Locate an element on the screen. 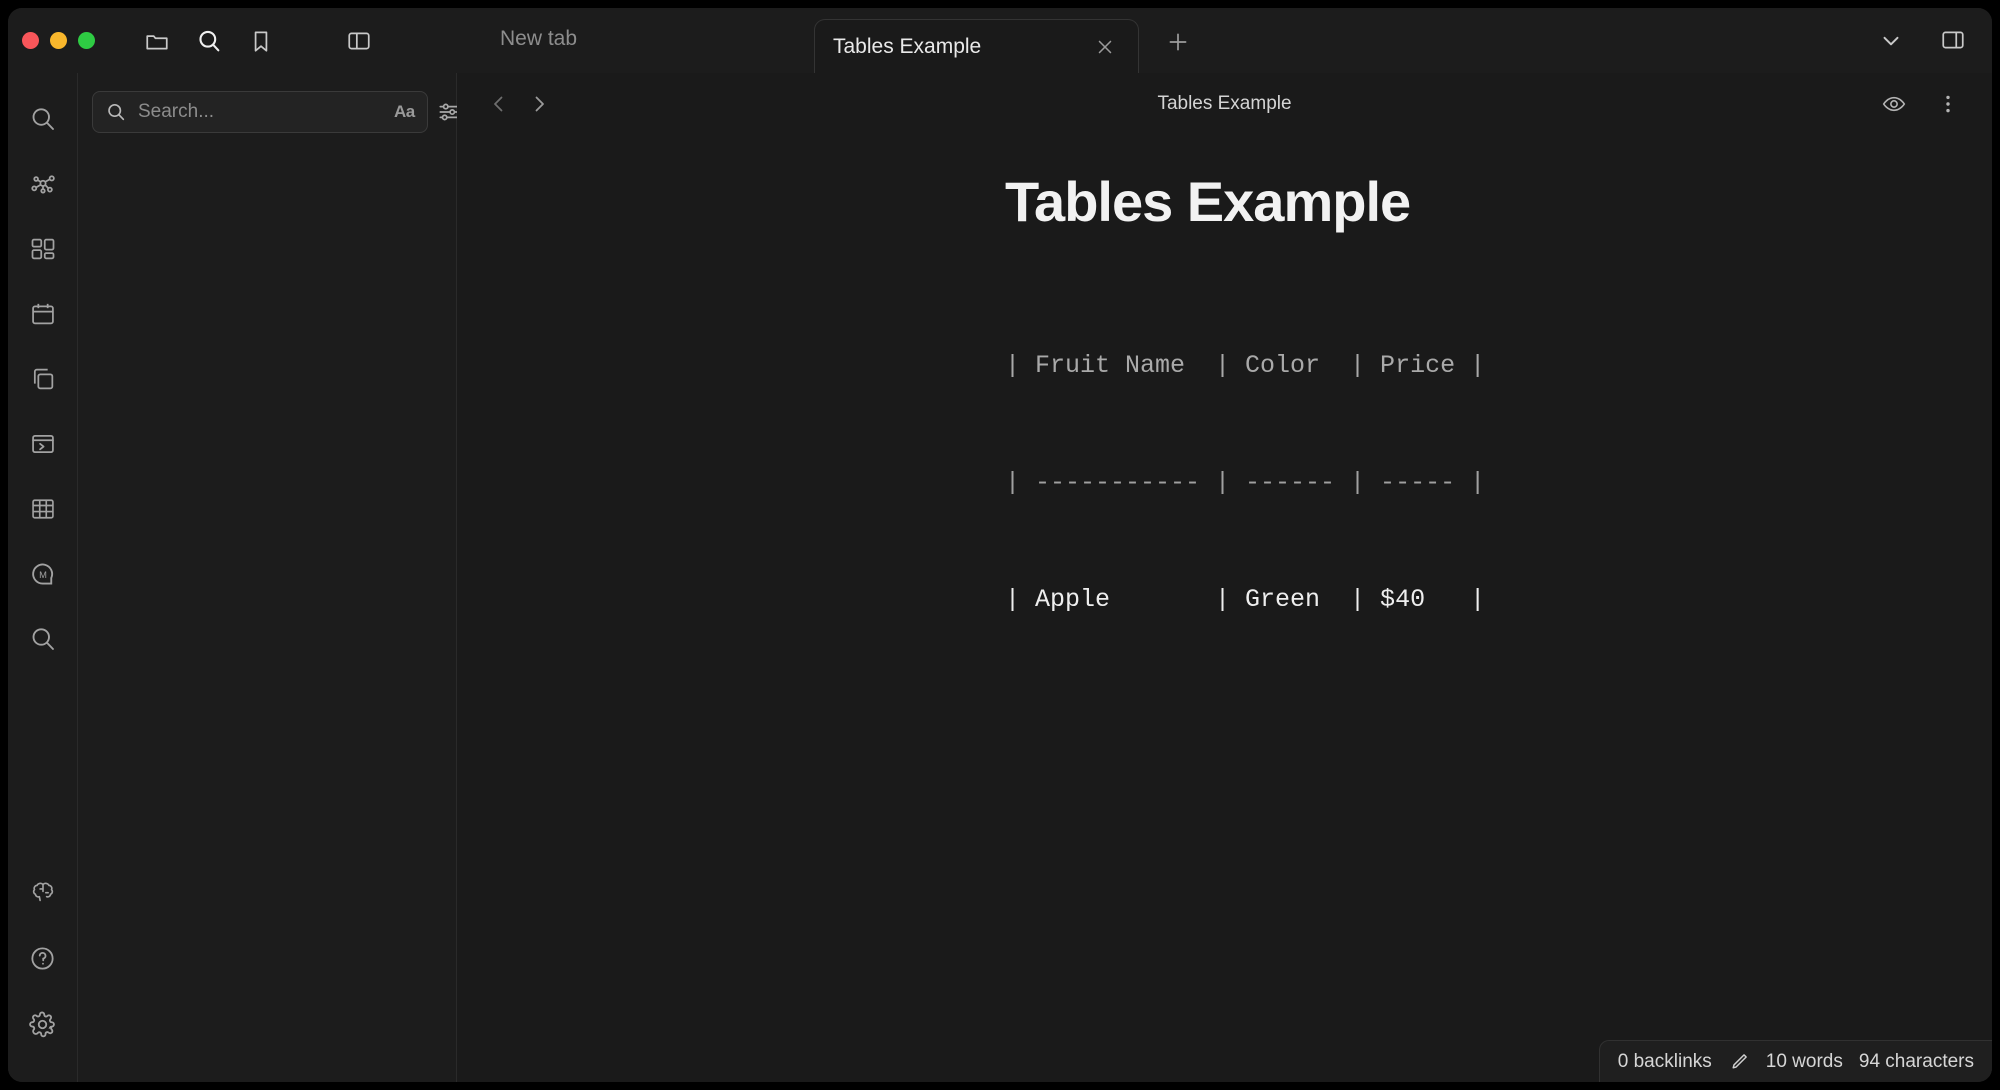 The image size is (2000, 1090). traffic-lights is located at coordinates (76, 40).